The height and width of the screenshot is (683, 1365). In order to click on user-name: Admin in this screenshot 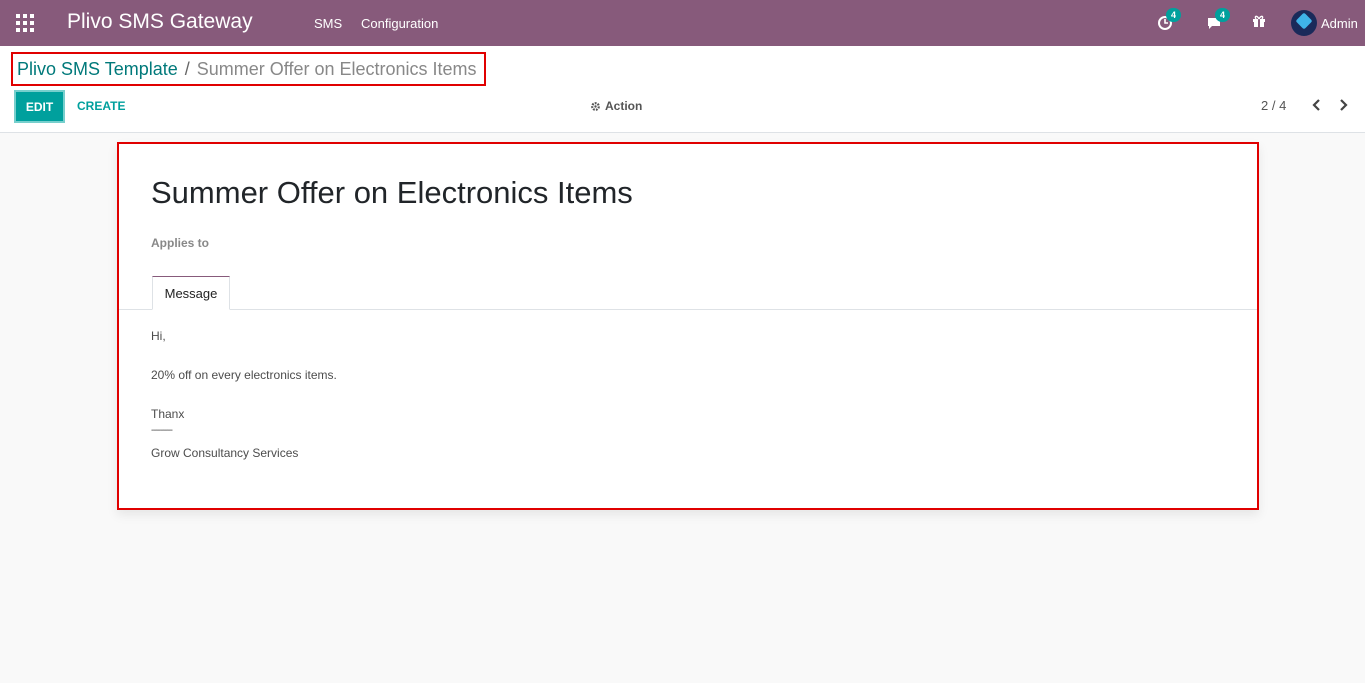, I will do `click(1339, 23)`.